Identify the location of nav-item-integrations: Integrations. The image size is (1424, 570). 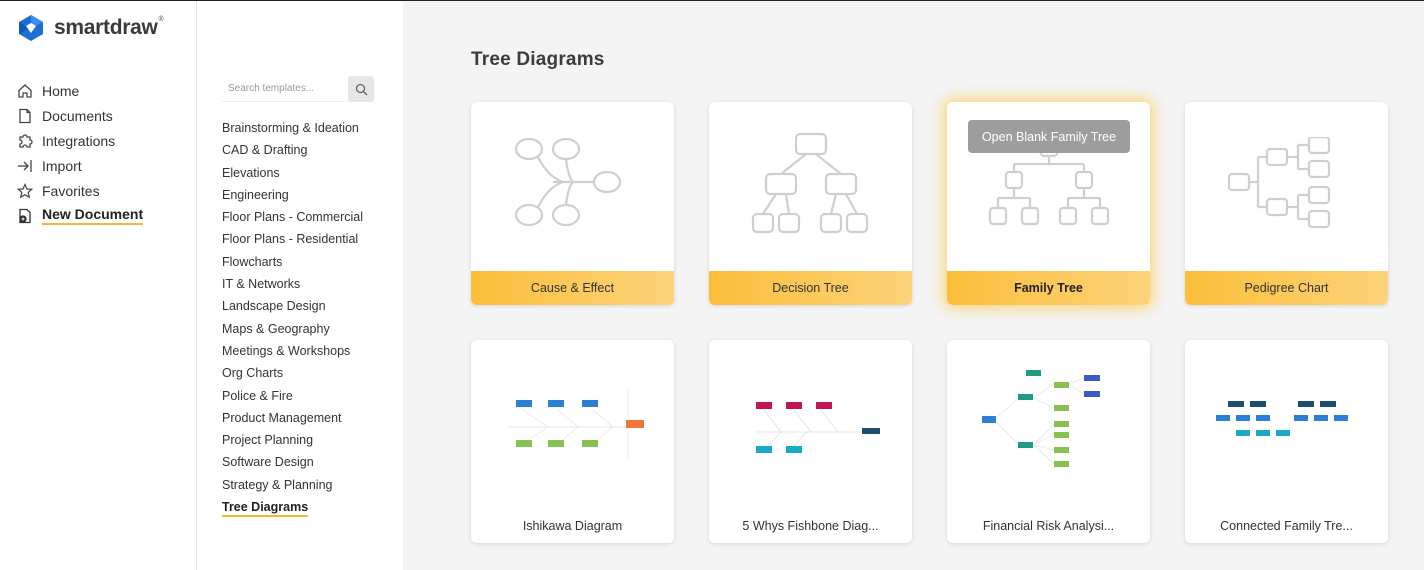
(79, 140).